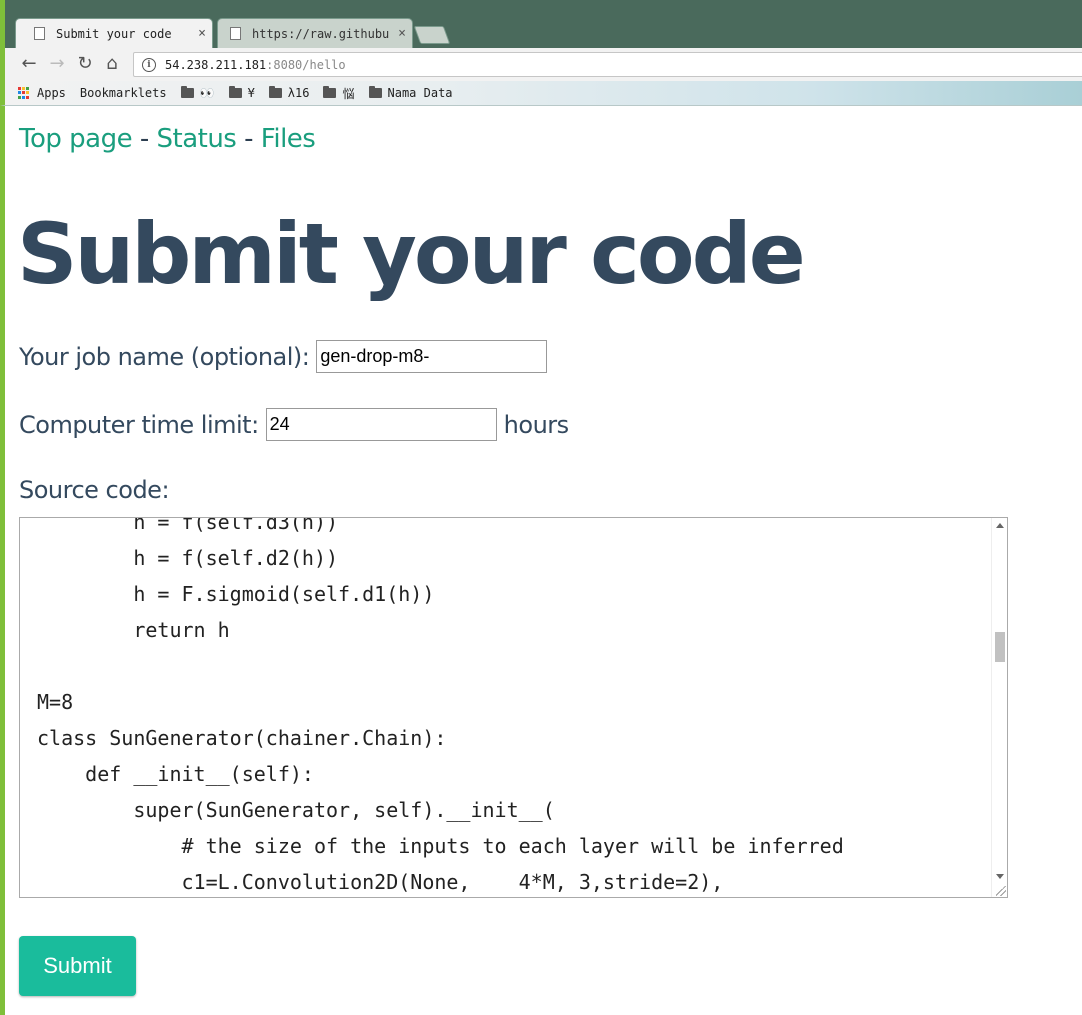 The width and height of the screenshot is (1082, 1015). I want to click on browser-toolbar: ← → ↻ ⌂ i 54.238.211.181 :8080/hello, so click(541, 64).